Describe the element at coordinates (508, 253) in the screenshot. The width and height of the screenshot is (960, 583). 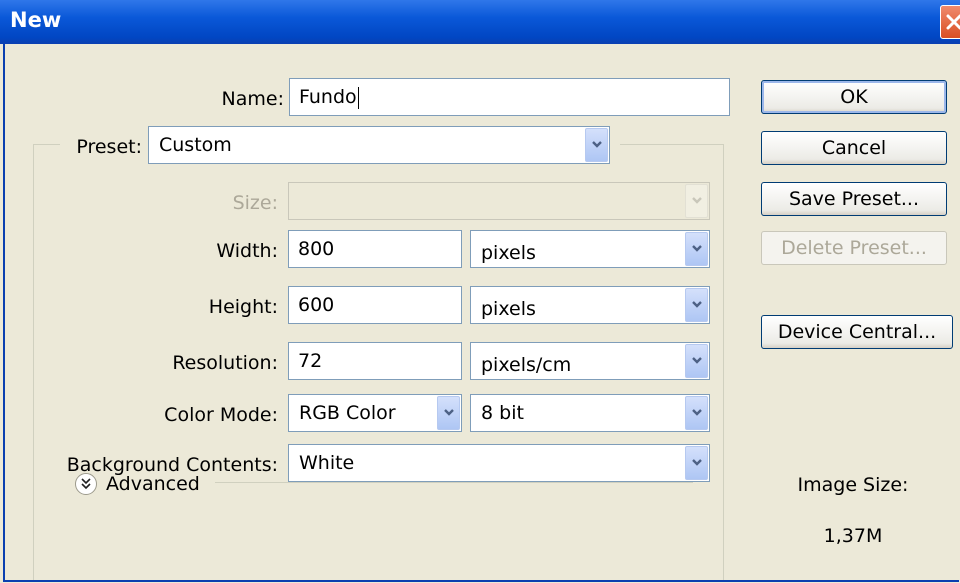
I see `width-unit-value: pixels` at that location.